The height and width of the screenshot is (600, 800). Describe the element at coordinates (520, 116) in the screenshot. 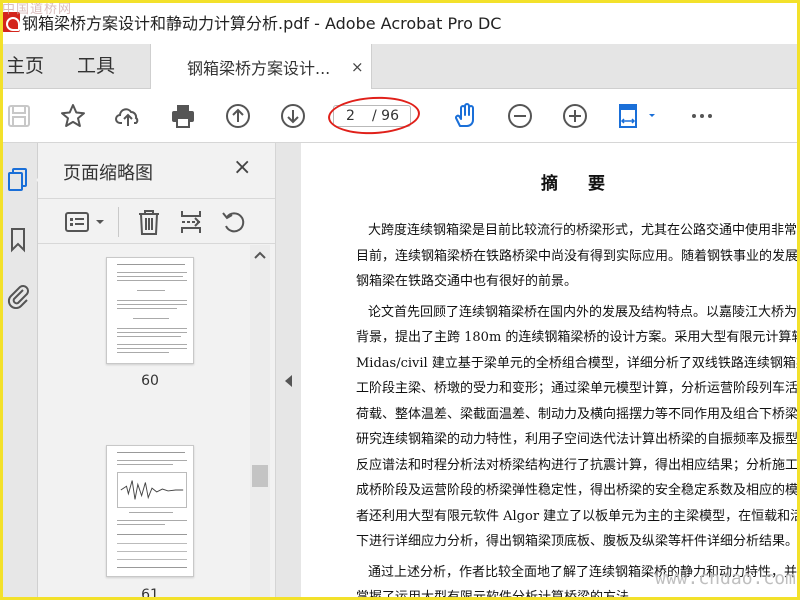

I see `zoom-out-icon` at that location.